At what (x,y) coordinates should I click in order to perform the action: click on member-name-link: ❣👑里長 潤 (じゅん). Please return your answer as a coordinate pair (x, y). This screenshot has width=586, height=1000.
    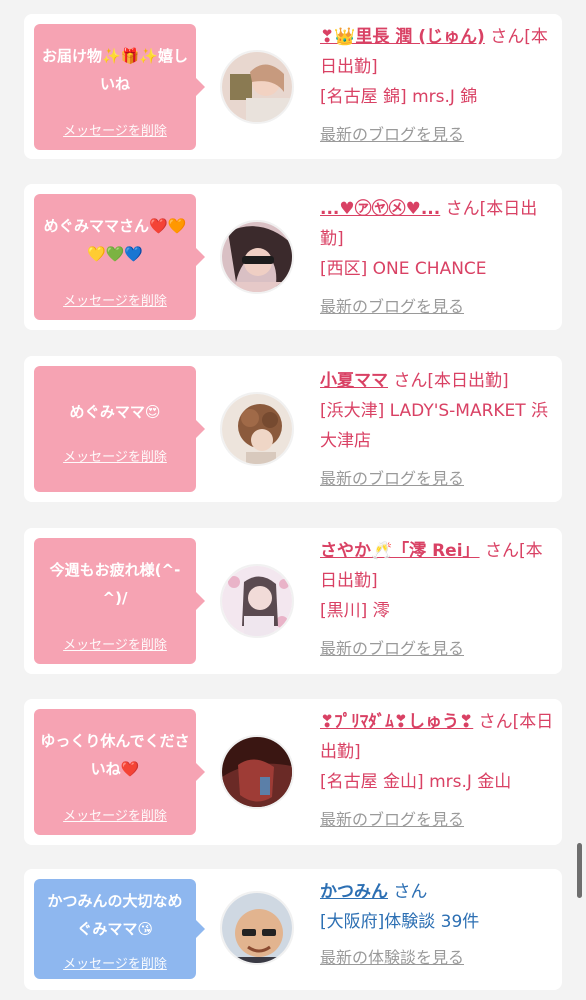
    Looking at the image, I should click on (402, 37).